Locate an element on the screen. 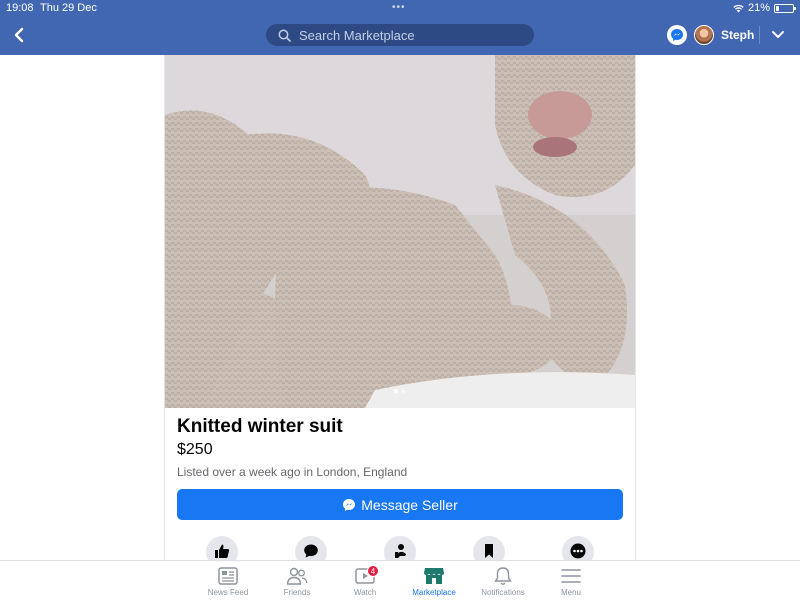  chevron-down-icon is located at coordinates (778, 34).